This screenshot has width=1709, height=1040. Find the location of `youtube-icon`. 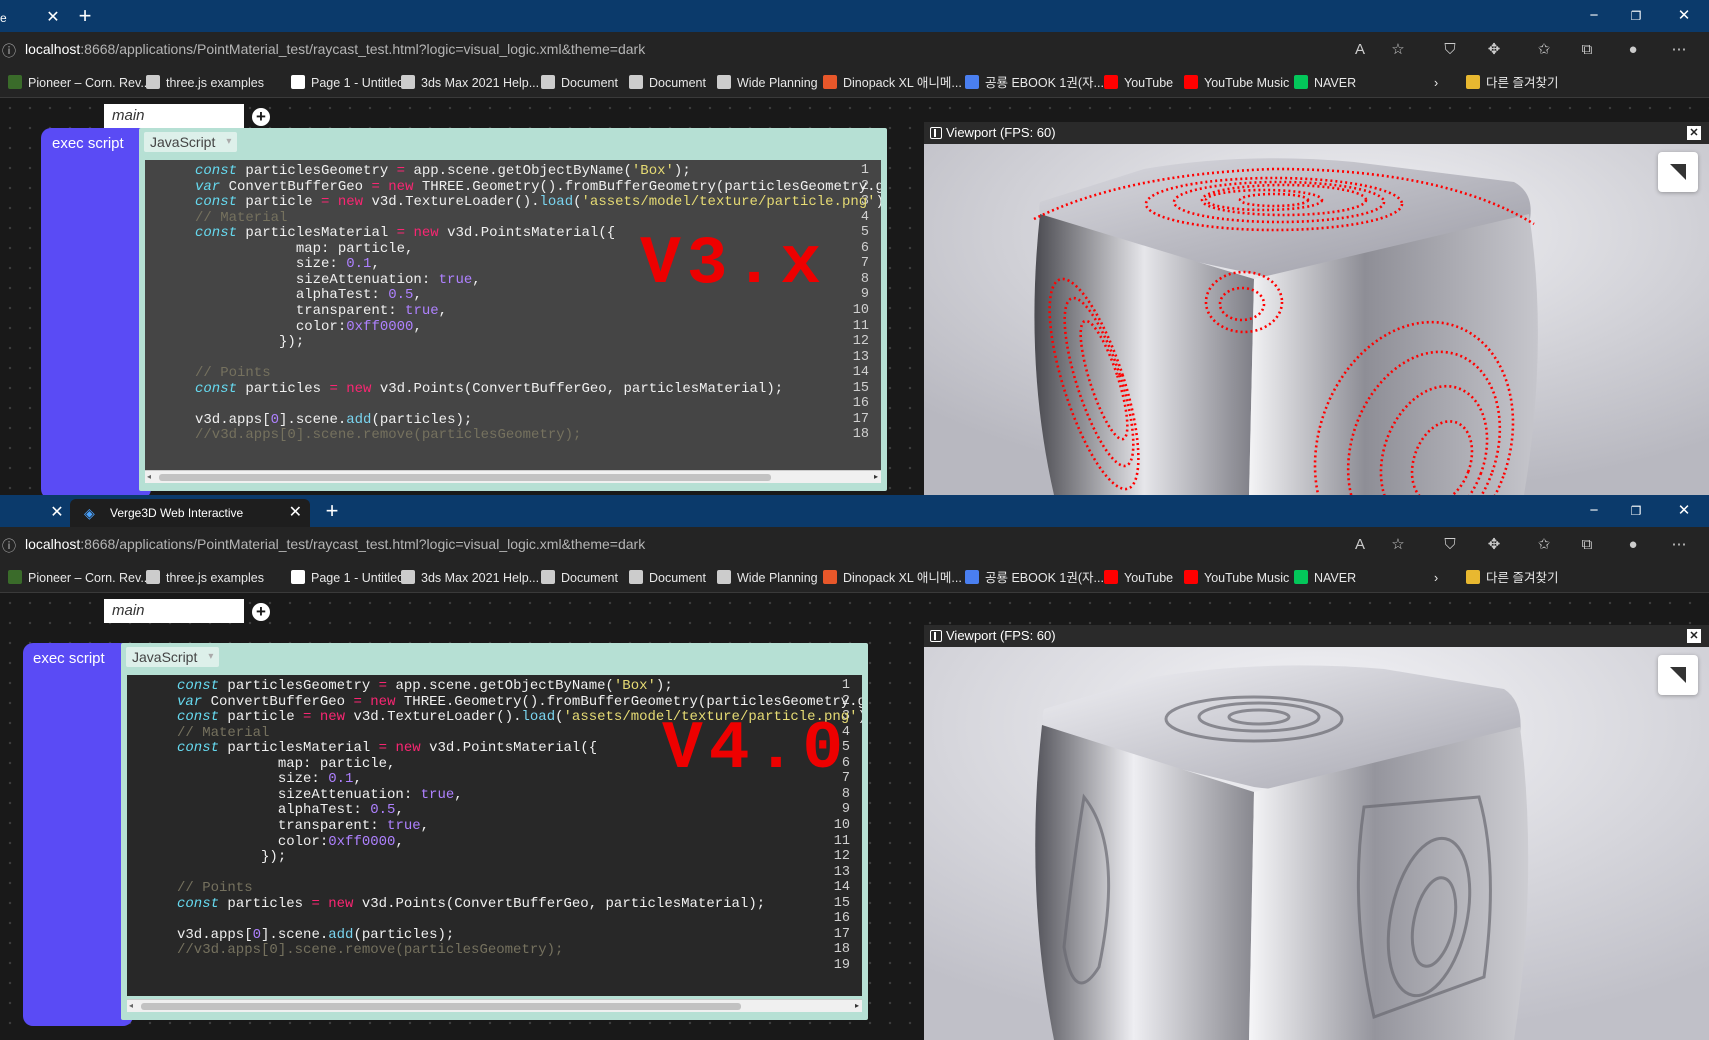

youtube-icon is located at coordinates (1111, 82).